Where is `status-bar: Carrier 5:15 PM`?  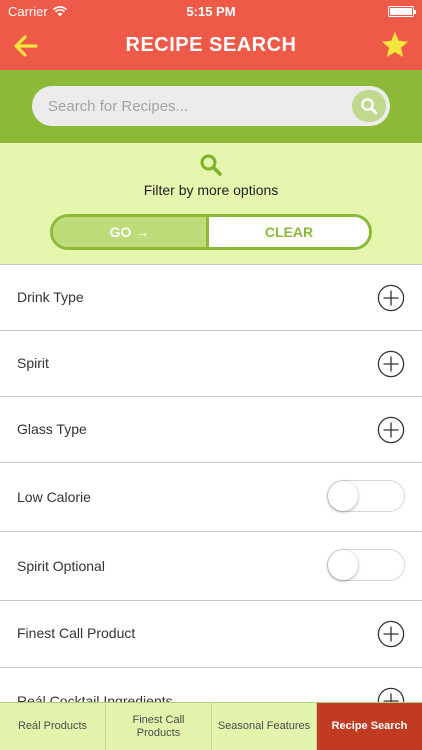 status-bar: Carrier 5:15 PM is located at coordinates (211, 11).